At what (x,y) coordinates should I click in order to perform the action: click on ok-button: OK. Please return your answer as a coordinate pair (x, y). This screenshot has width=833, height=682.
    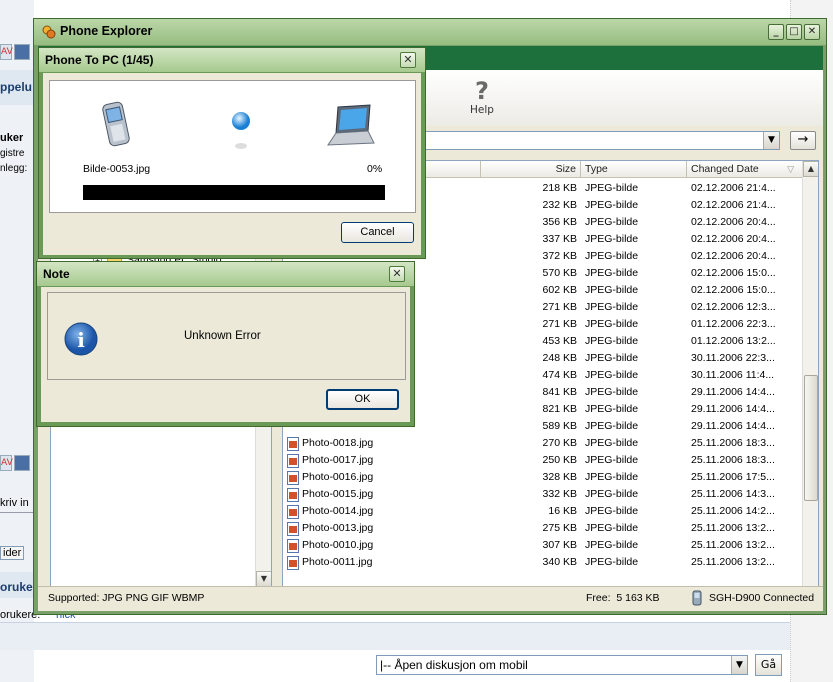
    Looking at the image, I should click on (362, 399).